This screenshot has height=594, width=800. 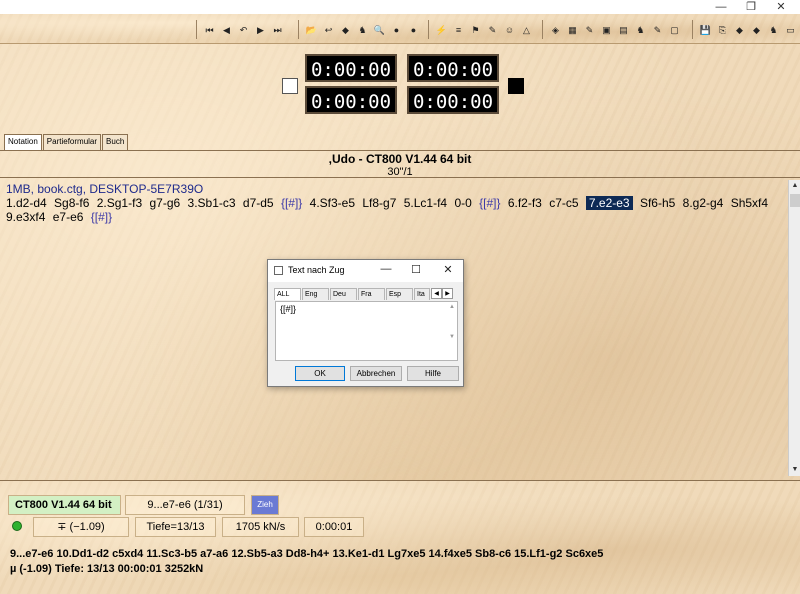 What do you see at coordinates (105, 189) in the screenshot?
I see `game-meta-line: 1MB, book.ctg, DESKTOP-5E7R39O` at bounding box center [105, 189].